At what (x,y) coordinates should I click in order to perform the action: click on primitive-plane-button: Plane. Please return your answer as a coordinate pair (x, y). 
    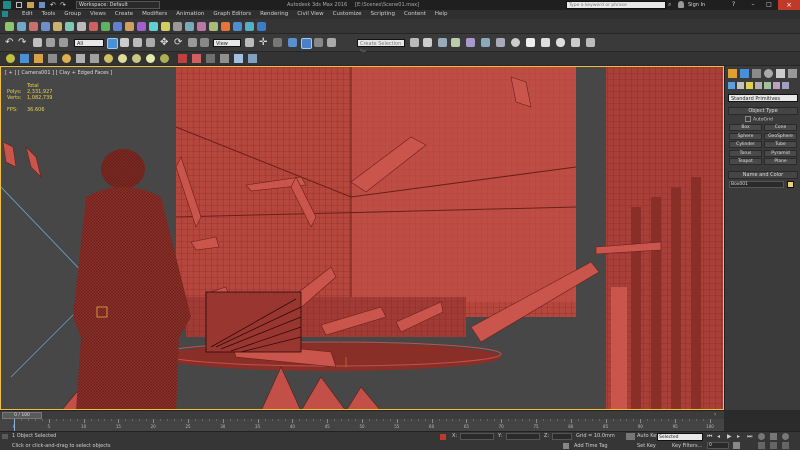
    Looking at the image, I should click on (780, 162).